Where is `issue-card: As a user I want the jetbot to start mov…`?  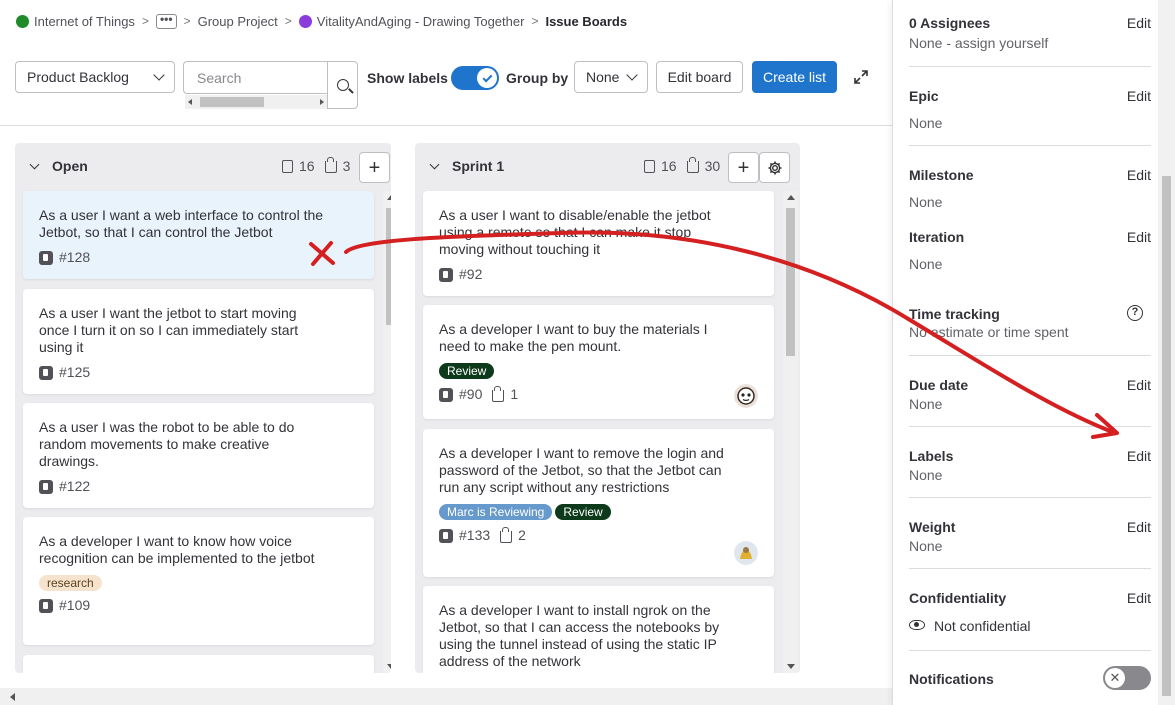 issue-card: As a user I want the jetbot to start mov… is located at coordinates (198, 341).